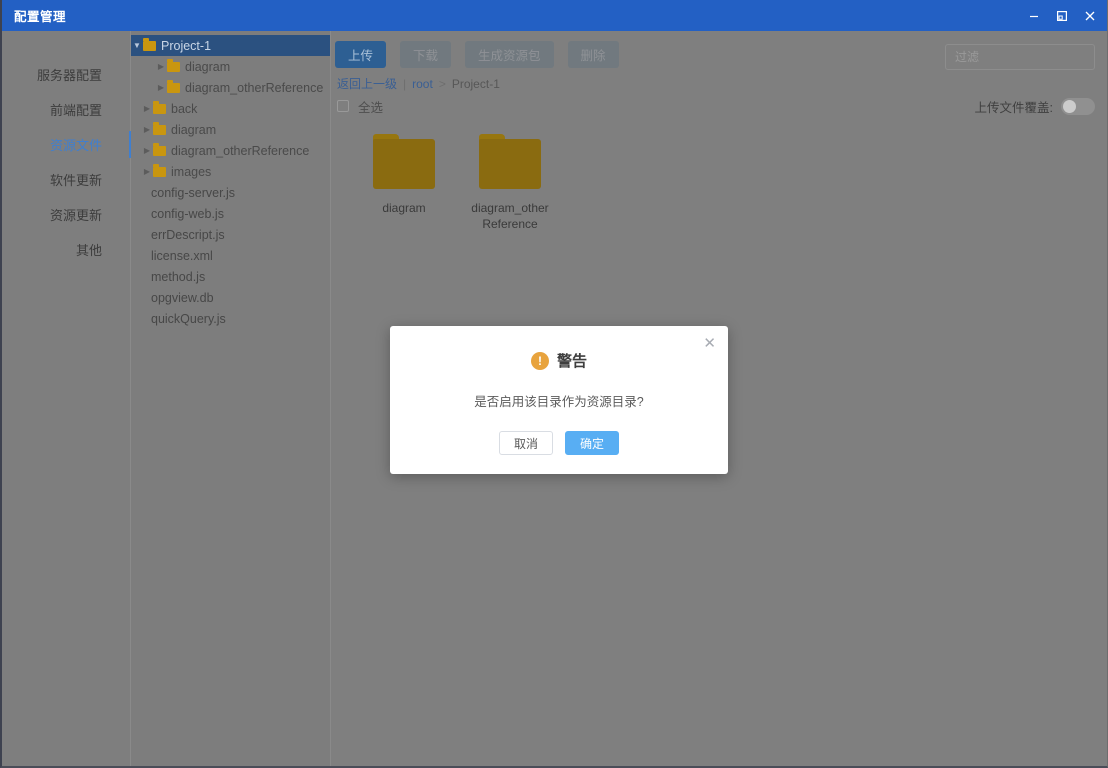  Describe the element at coordinates (719, 175) in the screenshot. I see `file-grid: diagram diagram_otherReference` at that location.